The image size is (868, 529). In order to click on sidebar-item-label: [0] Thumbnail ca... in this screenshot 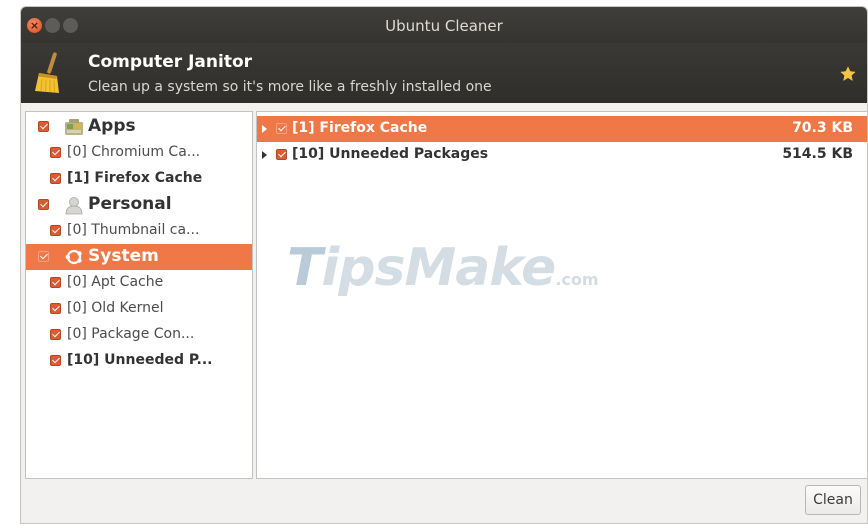, I will do `click(133, 230)`.